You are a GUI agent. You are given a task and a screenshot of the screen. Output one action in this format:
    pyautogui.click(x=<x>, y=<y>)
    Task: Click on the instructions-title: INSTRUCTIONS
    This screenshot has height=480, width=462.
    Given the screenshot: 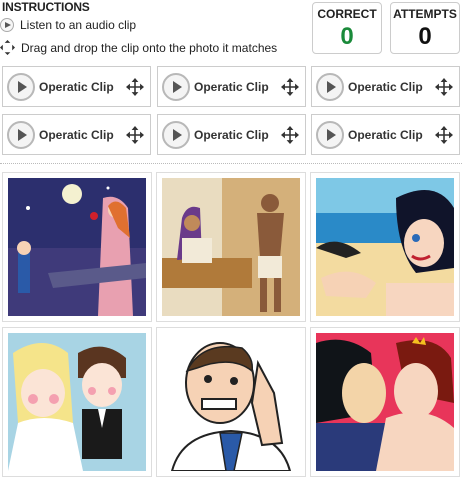 What is the action you would take?
    pyautogui.click(x=46, y=7)
    